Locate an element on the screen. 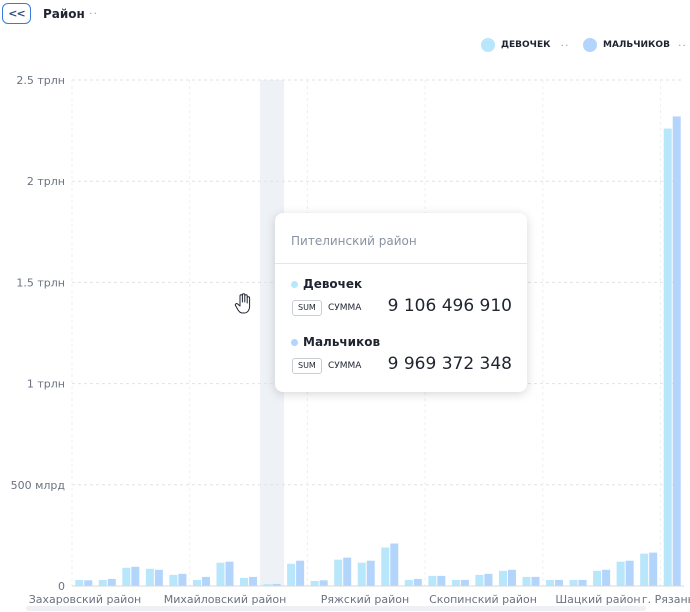  y-tick-label: 0 is located at coordinates (61, 586).